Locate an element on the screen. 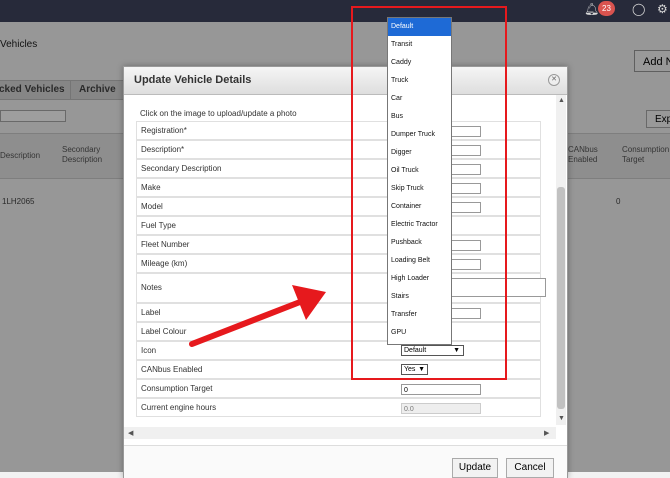  annotation-arrow is located at coordinates (257, 316).